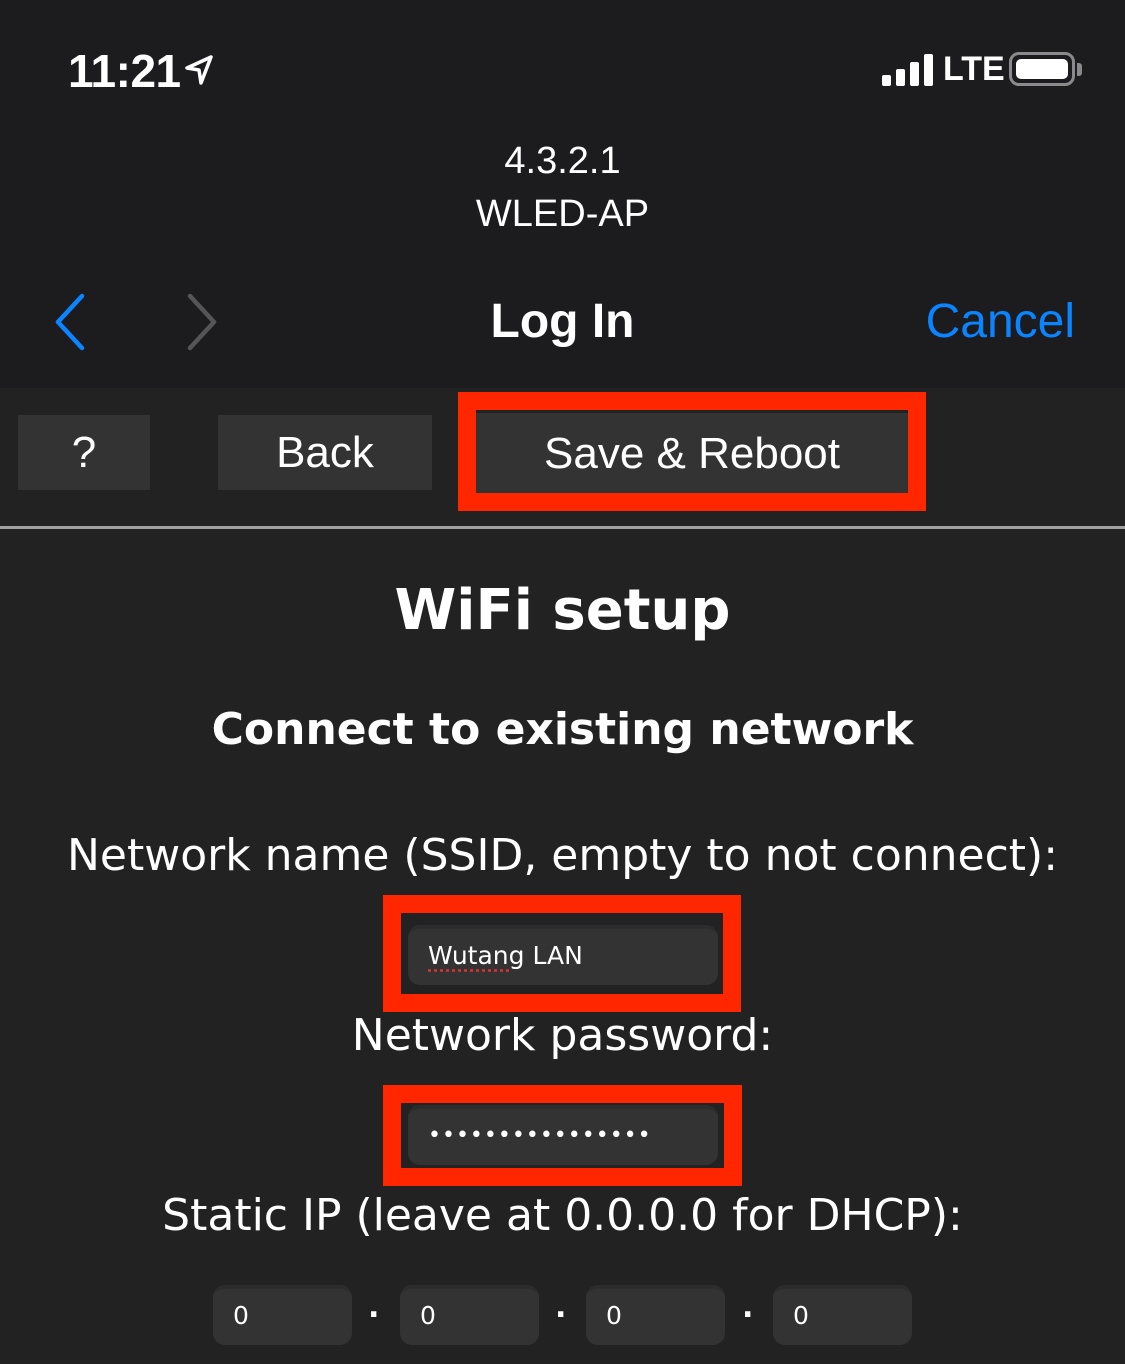  What do you see at coordinates (1079, 69) in the screenshot?
I see `battery-tip` at bounding box center [1079, 69].